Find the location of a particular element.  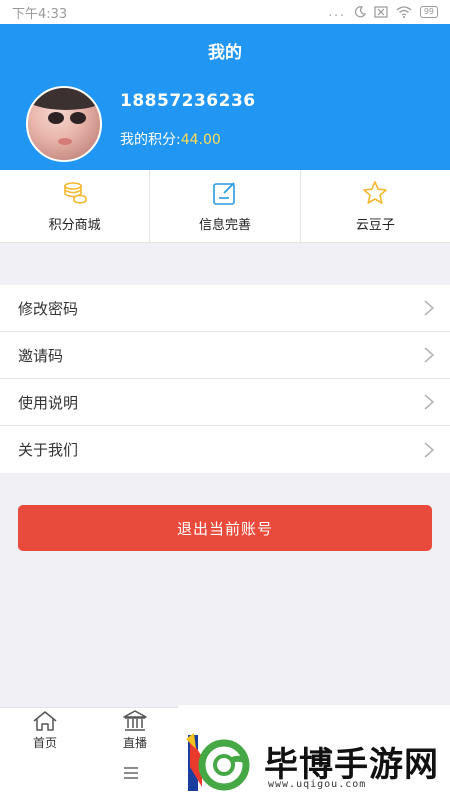

moon-icon is located at coordinates (360, 12).